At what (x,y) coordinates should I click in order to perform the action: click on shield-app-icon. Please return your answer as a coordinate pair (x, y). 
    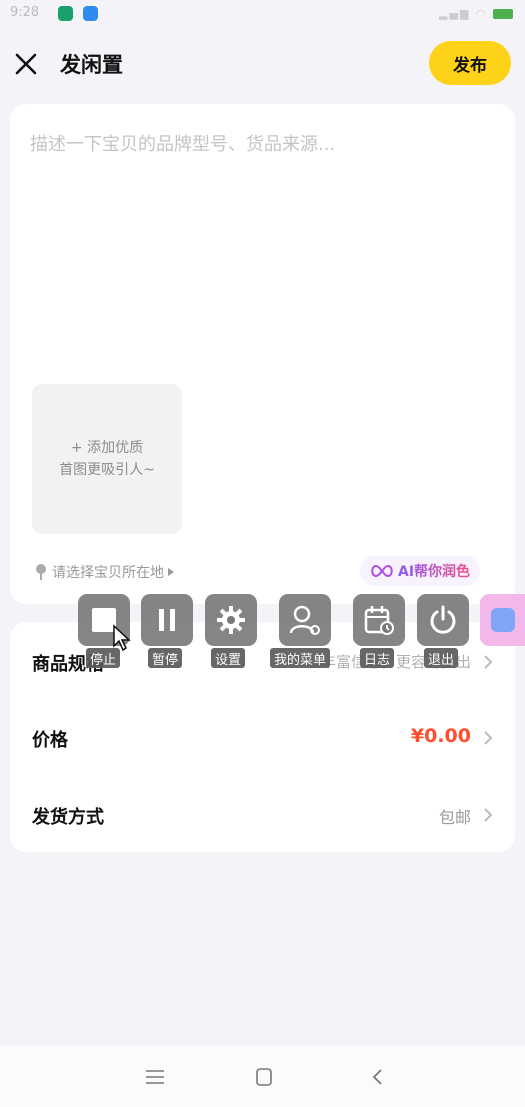
    Looking at the image, I should click on (65, 13).